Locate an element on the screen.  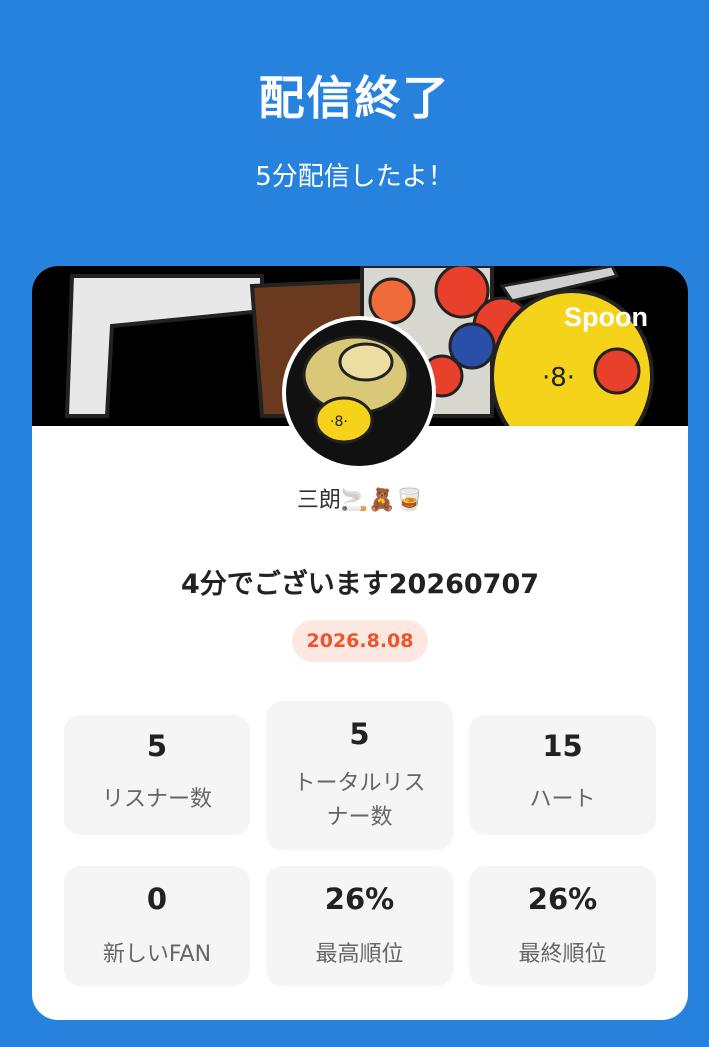
stat-value: 0 is located at coordinates (157, 899).